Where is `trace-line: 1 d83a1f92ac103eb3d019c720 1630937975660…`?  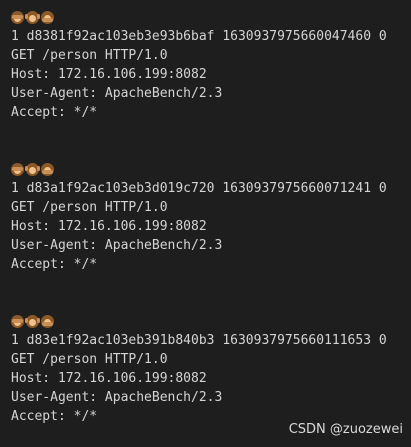
trace-line: 1 d83a1f92ac103eb3d019c720 1630937975660… is located at coordinates (199, 188).